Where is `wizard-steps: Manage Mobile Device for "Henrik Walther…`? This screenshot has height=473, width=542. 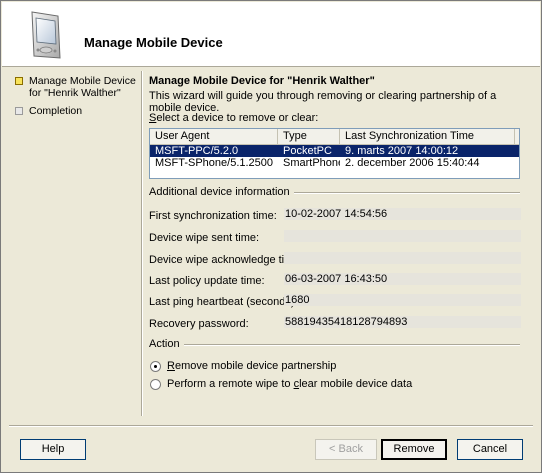
wizard-steps: Manage Mobile Device for "Henrik Walther… is located at coordinates (78, 99).